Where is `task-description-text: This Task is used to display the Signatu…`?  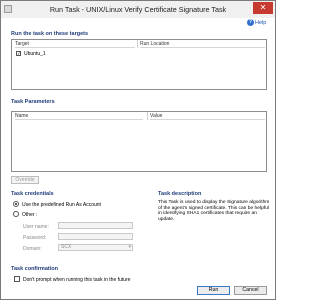
task-description-text: This Task is used to display the Signatu… is located at coordinates (214, 211).